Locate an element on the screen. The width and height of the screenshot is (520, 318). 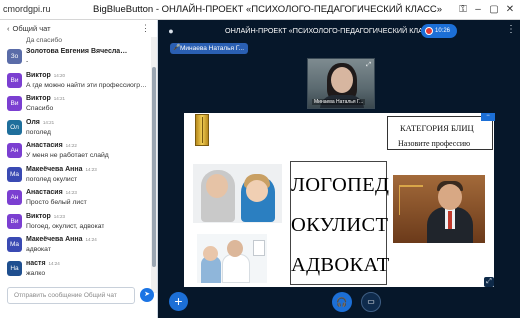
chat-message: Ан Анастасия 14:23 Просто белый лист is located at coordinates (76, 199).